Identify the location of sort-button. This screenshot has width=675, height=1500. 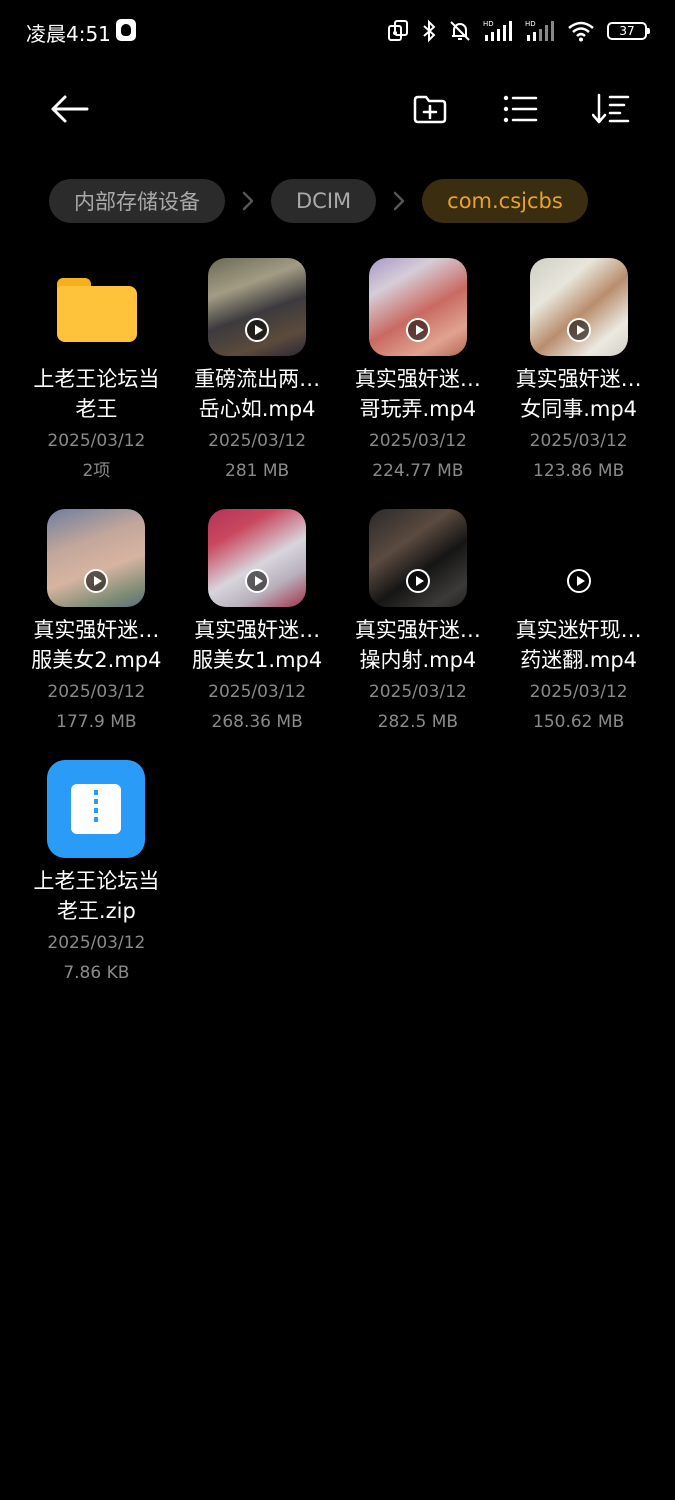
(611, 109).